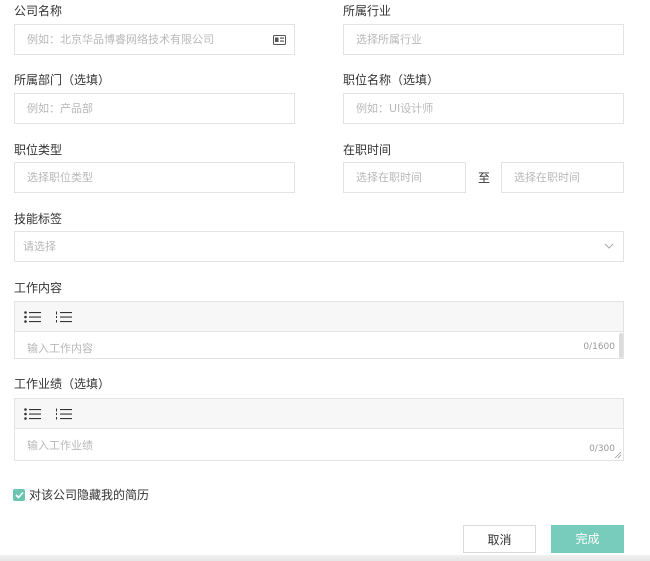  I want to click on tenure-label: 在职时间, so click(367, 150).